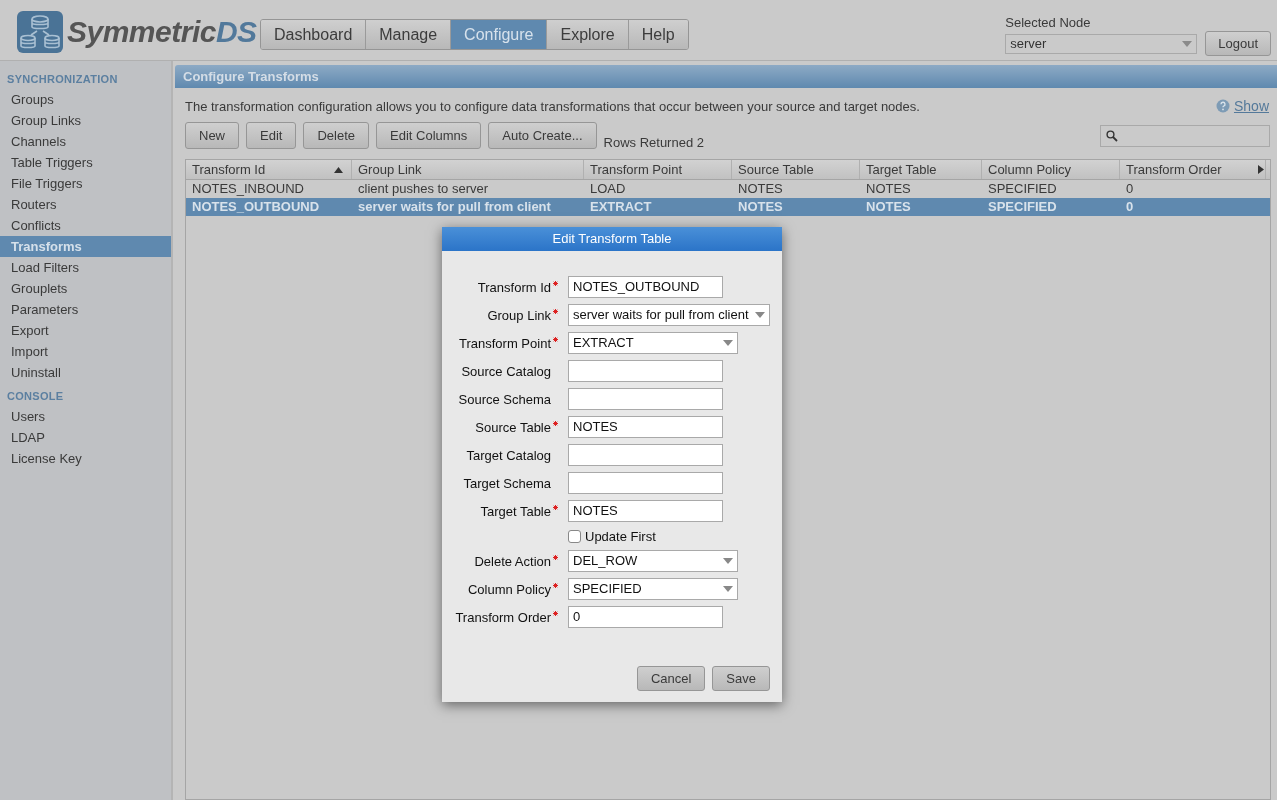 This screenshot has height=800, width=1277. Describe the element at coordinates (653, 561) in the screenshot. I see `dropdown-field: DEL_ROW` at that location.